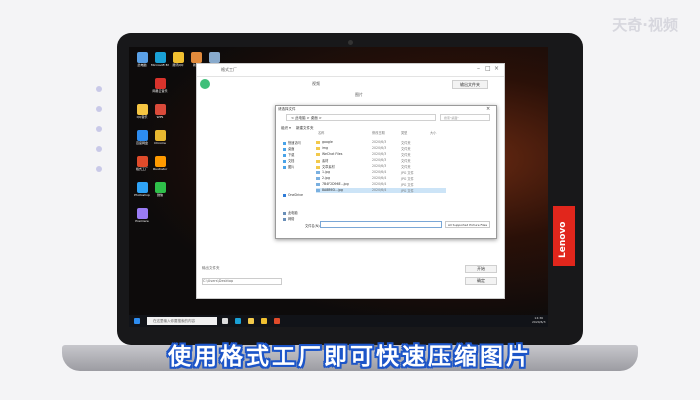 This screenshot has height=400, width=700. Describe the element at coordinates (277, 321) in the screenshot. I see `formatfactory-icon` at that location.